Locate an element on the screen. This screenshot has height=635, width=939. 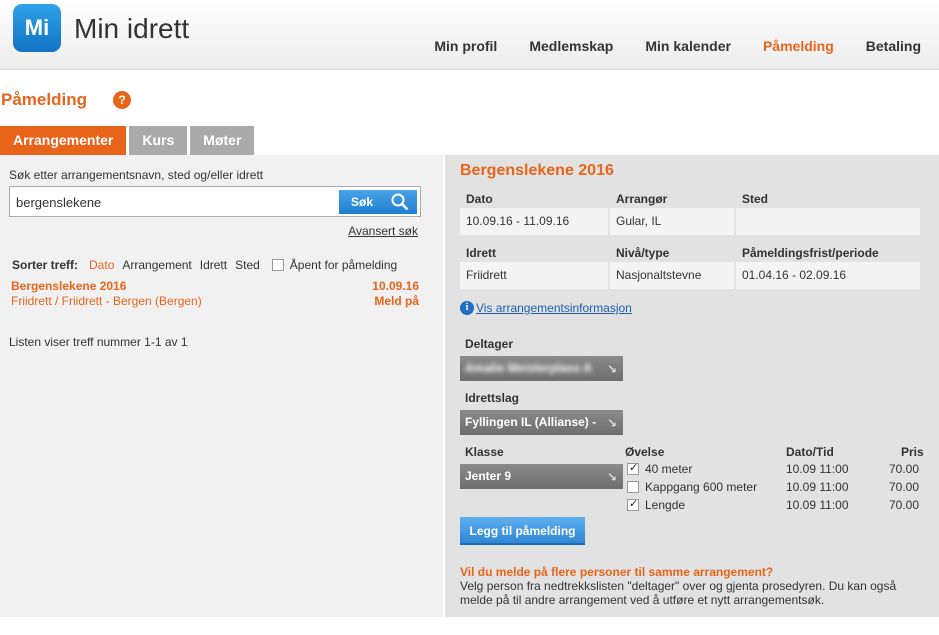
ovelse-row: Kappgang 600 meter 10.09 11:00 70.00 is located at coordinates (773, 488).